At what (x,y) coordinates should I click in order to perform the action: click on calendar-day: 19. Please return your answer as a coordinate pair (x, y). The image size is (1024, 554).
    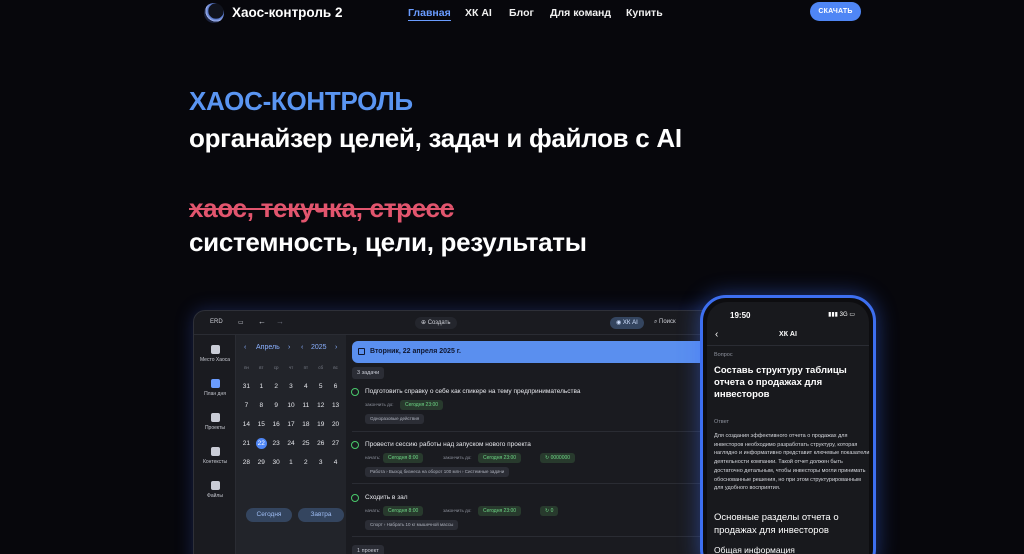
    Looking at the image, I should click on (320, 424).